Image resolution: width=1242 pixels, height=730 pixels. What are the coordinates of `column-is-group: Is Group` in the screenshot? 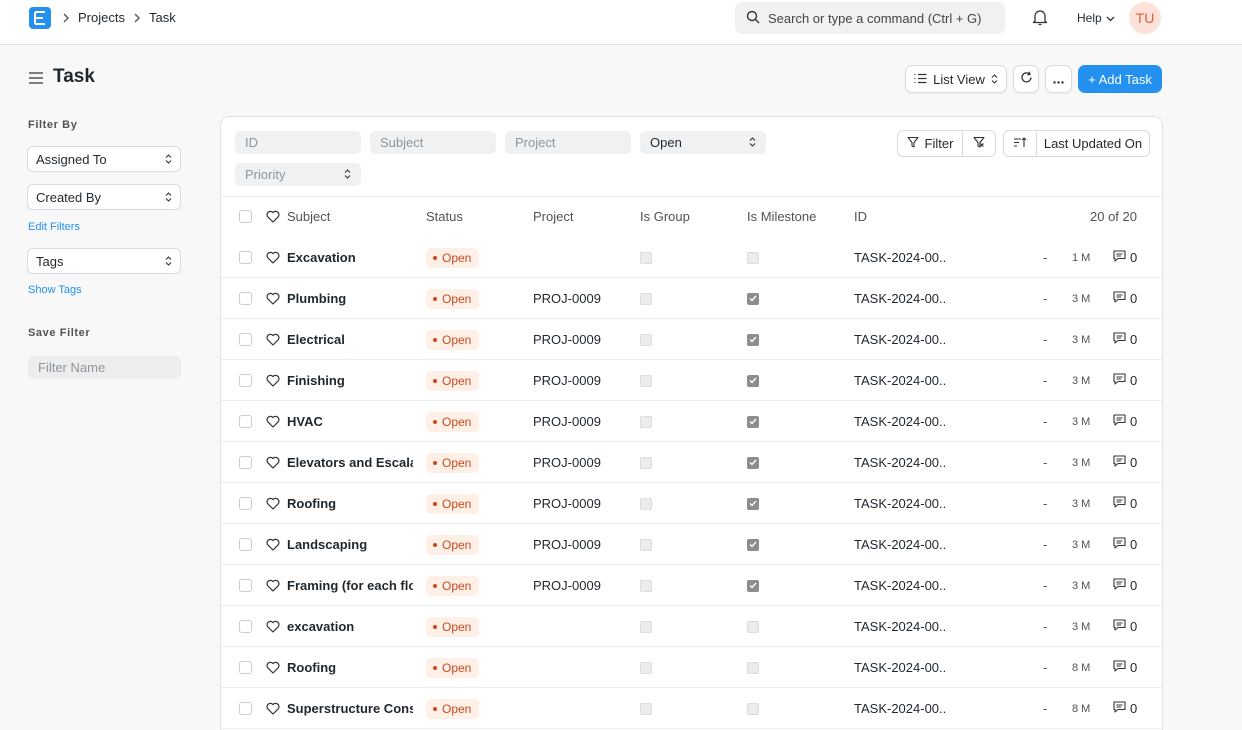 It's located at (665, 216).